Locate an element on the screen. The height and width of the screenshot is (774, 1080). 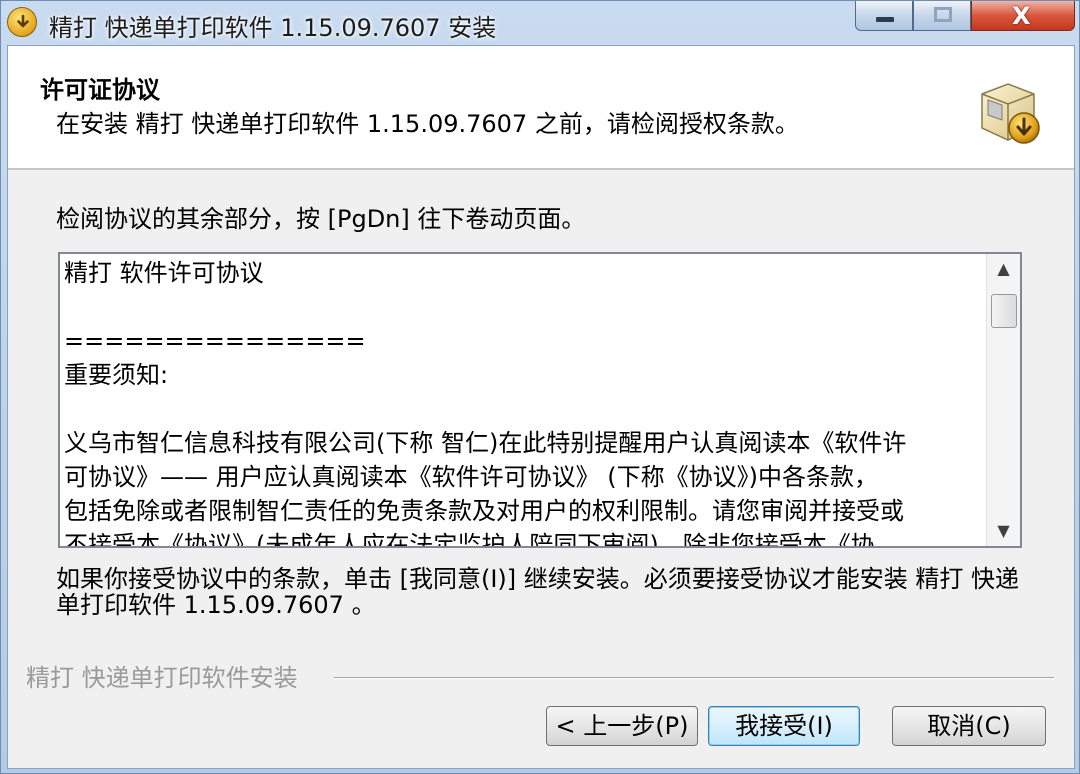
footer-brand-label: 精打 快递单打印软件安装 is located at coordinates (162, 678).